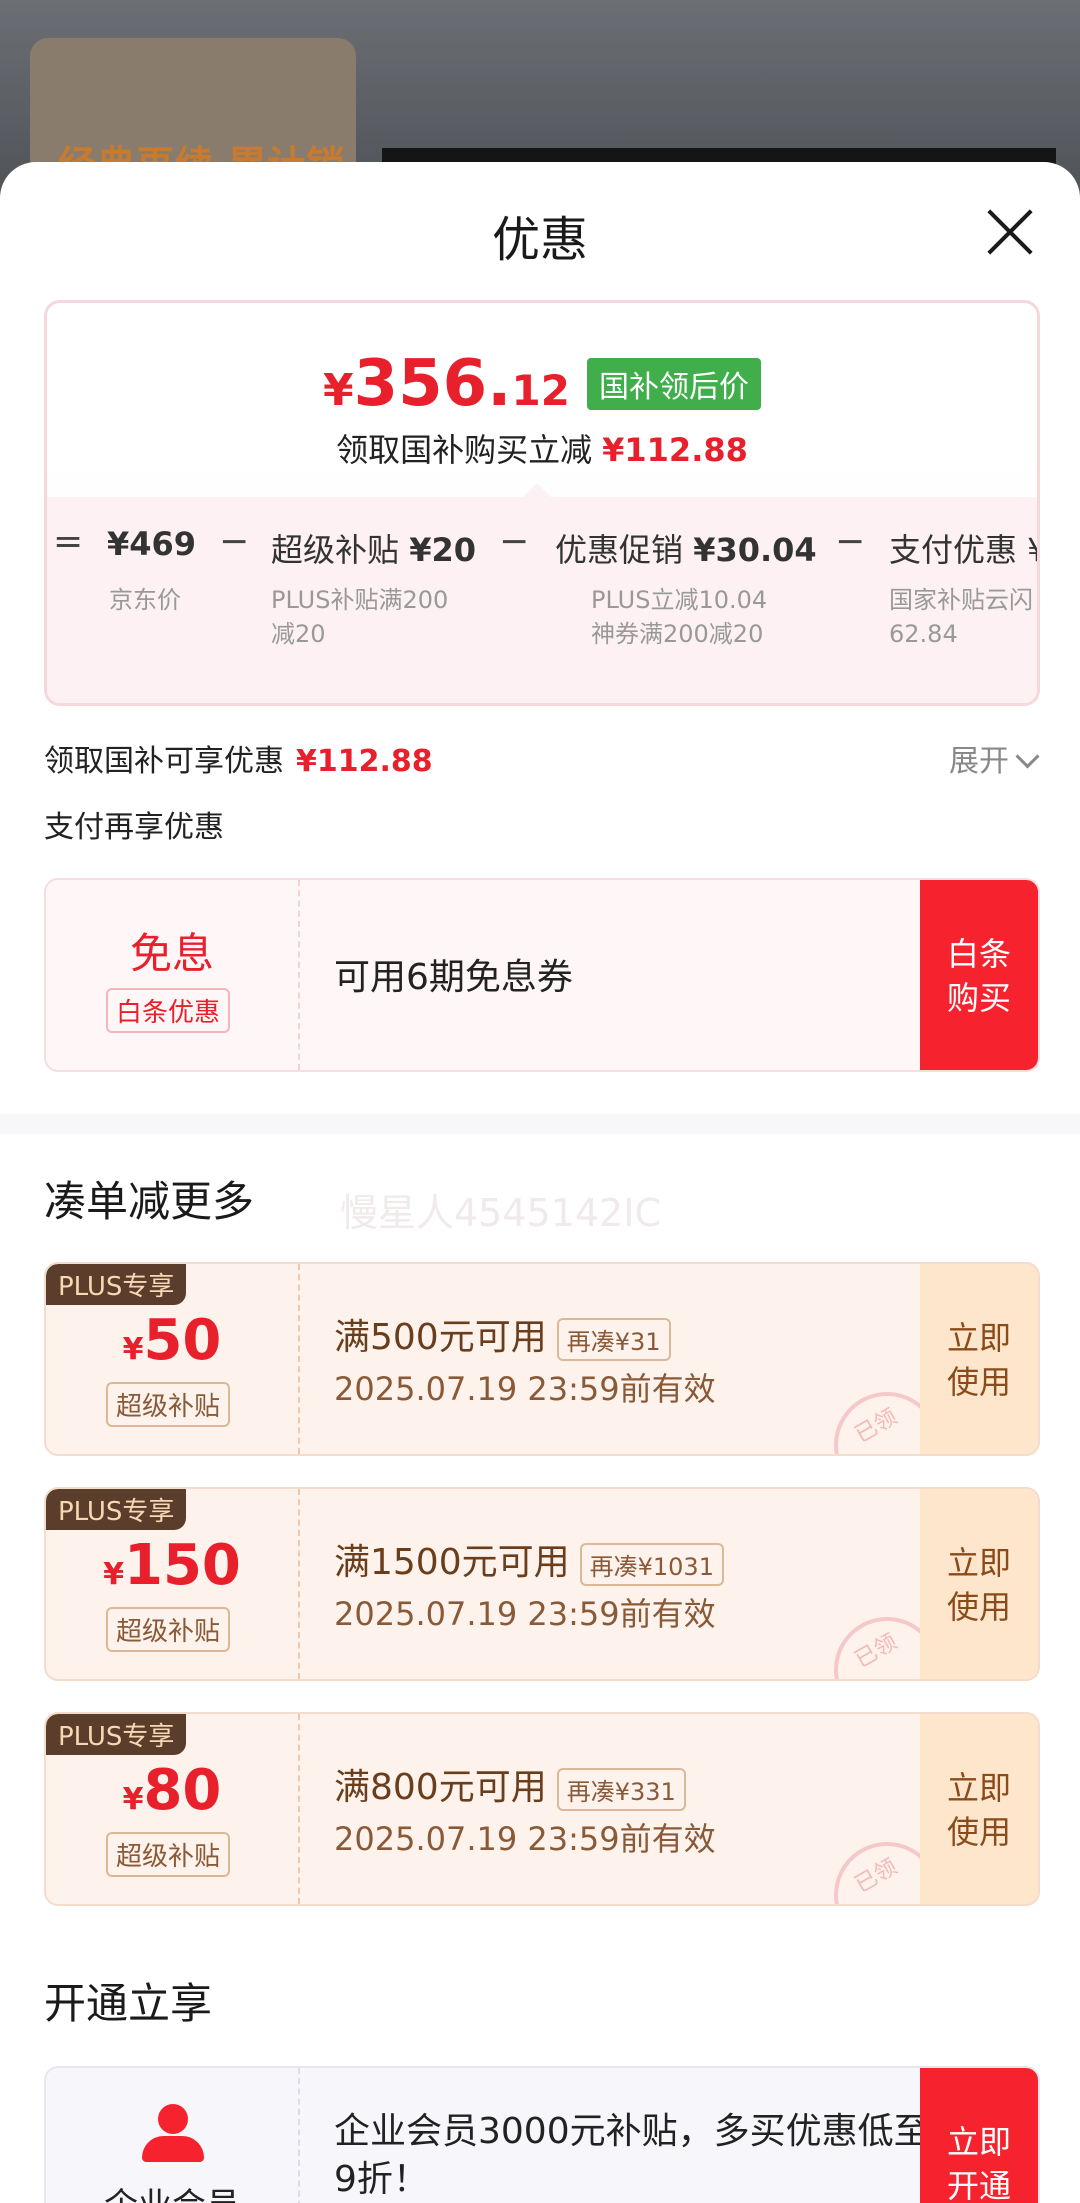  I want to click on coupon-gap-chip: 再凑¥1031, so click(651, 1564).